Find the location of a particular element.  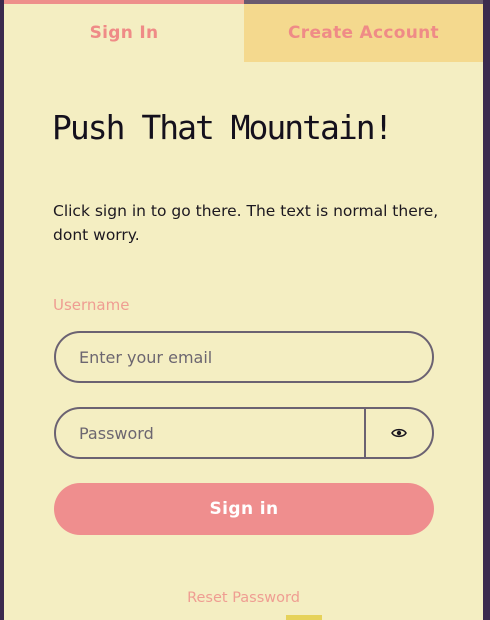

email-field-wrapper is located at coordinates (244, 357).